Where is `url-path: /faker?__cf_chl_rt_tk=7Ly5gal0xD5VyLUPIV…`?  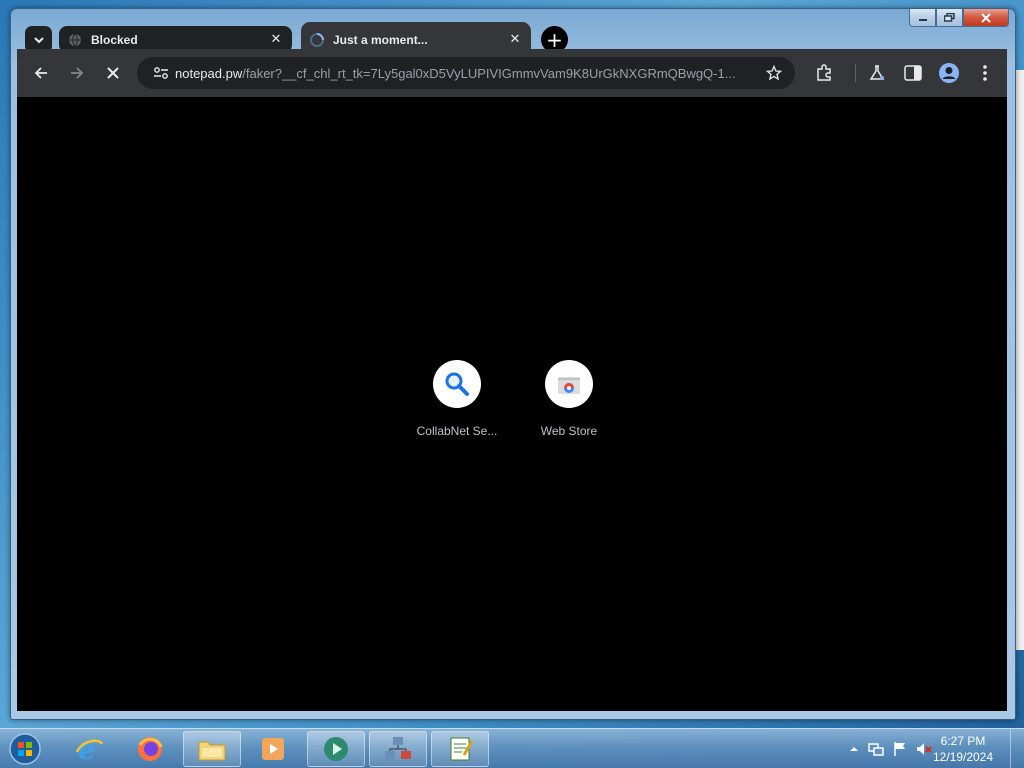
url-path: /faker?__cf_chl_rt_tk=7Ly5gal0xD5VyLUPIV… is located at coordinates (489, 73).